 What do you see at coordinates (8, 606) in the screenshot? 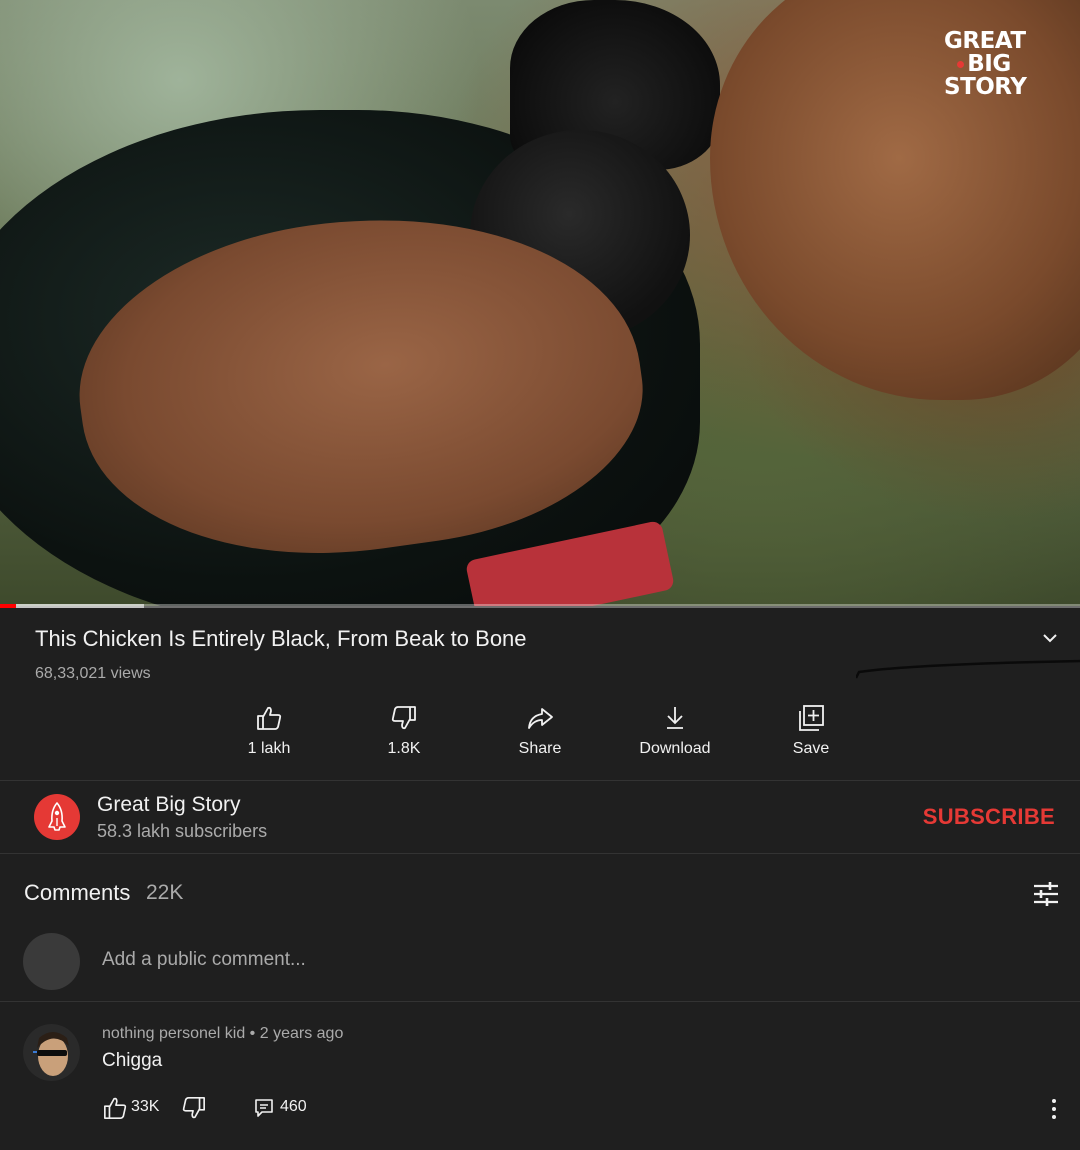
I see `progress-played` at bounding box center [8, 606].